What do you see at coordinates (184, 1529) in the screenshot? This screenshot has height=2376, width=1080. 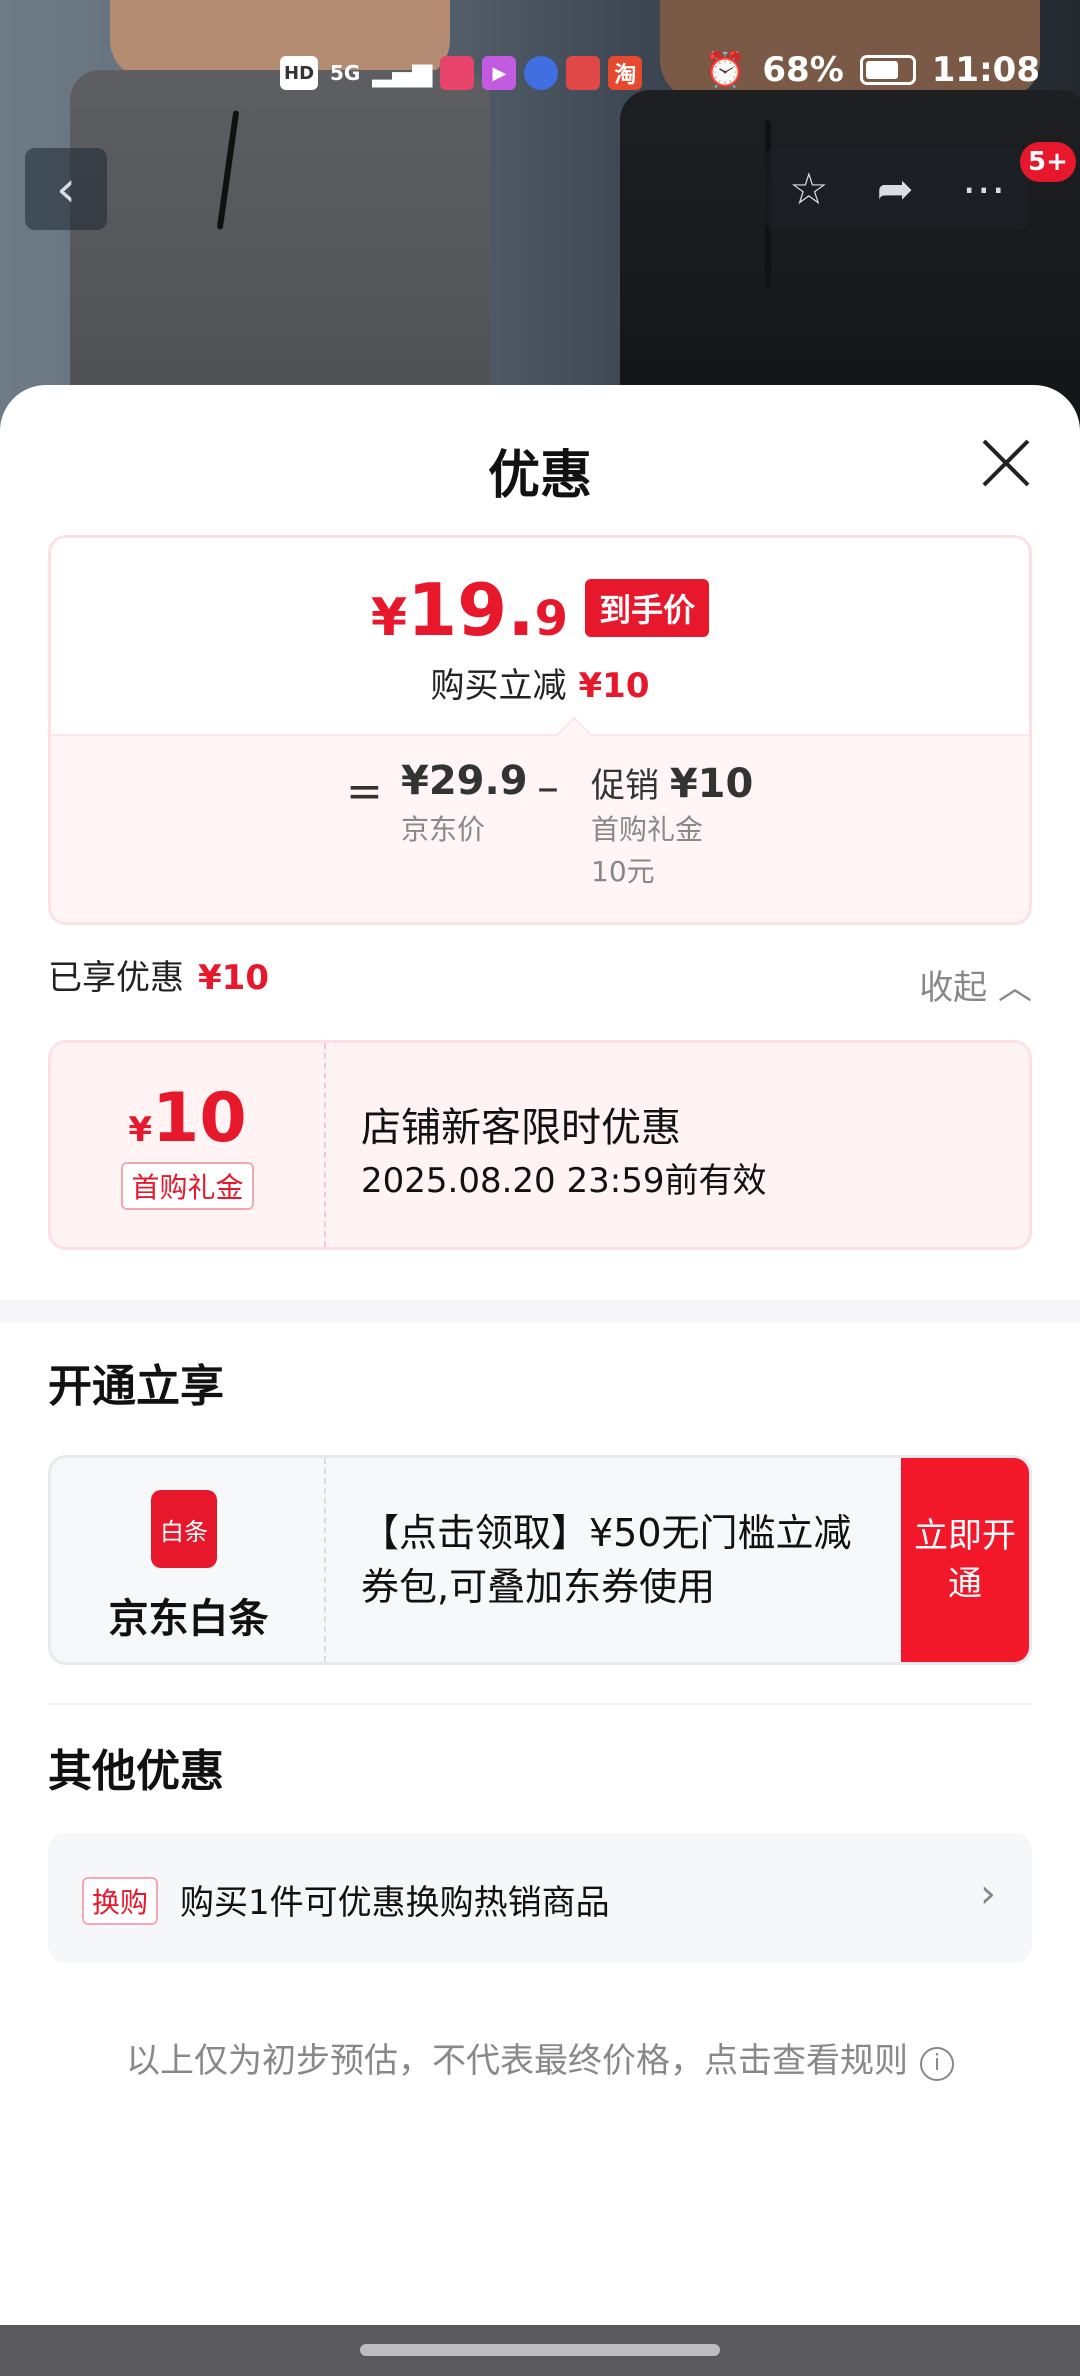 I see `baitiao-icon: 白条` at bounding box center [184, 1529].